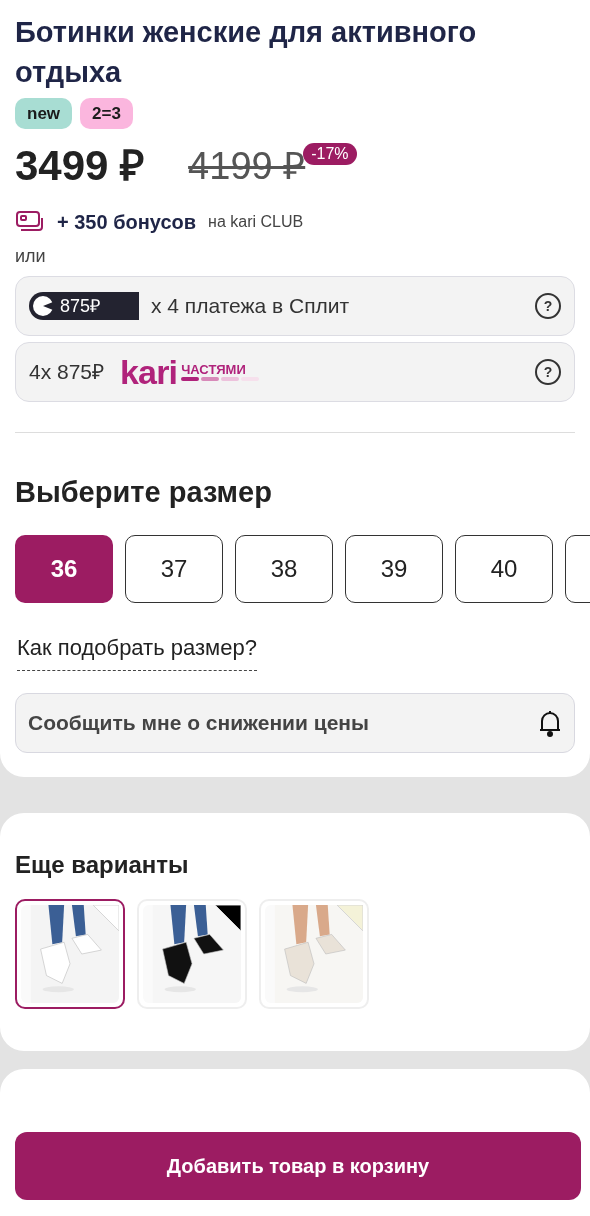  Describe the element at coordinates (550, 722) in the screenshot. I see `bell-icon` at that location.